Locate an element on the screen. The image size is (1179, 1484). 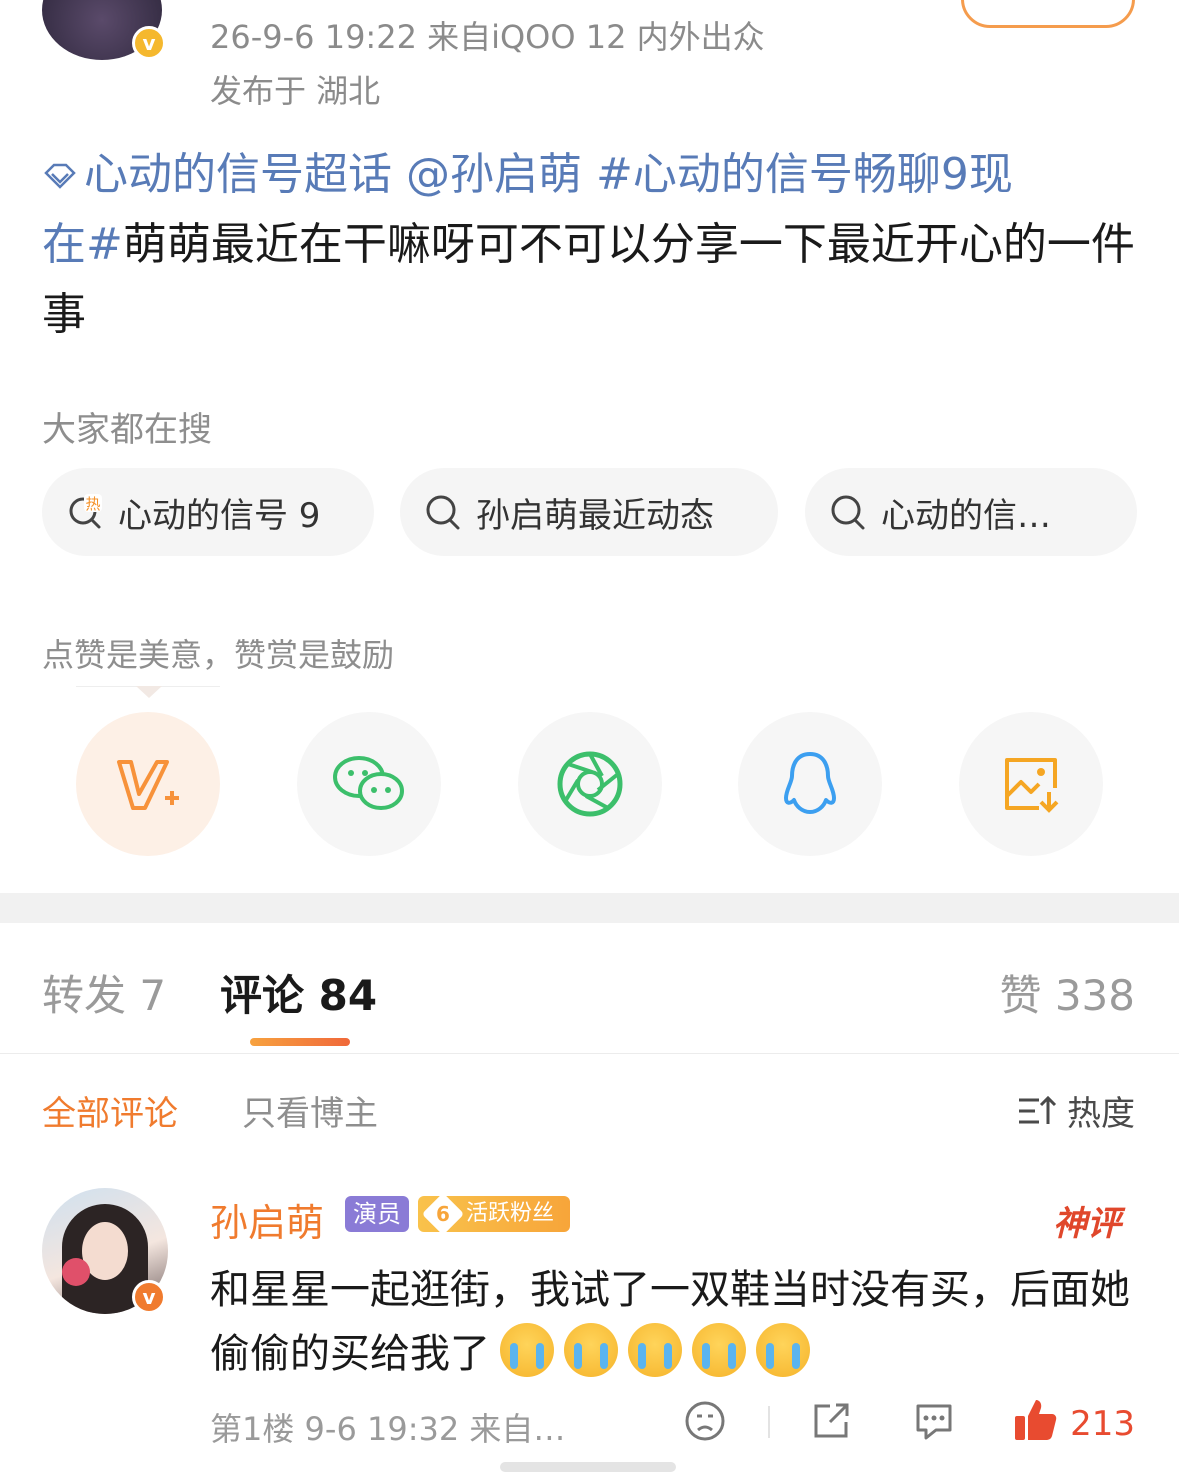
follow-button is located at coordinates (1048, 14).